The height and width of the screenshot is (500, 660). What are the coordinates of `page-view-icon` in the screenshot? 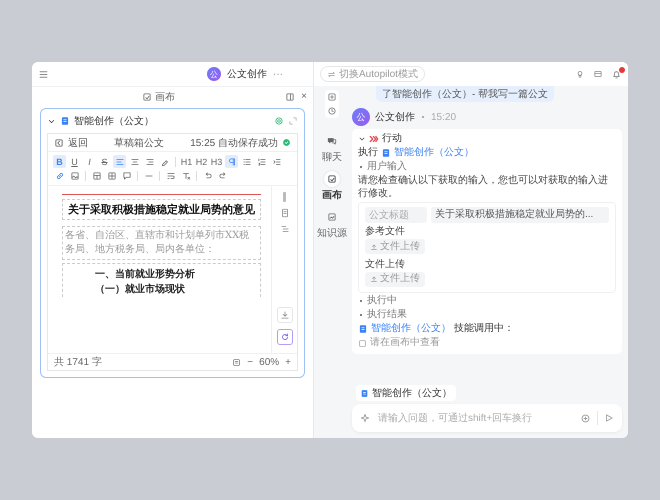 It's located at (237, 362).